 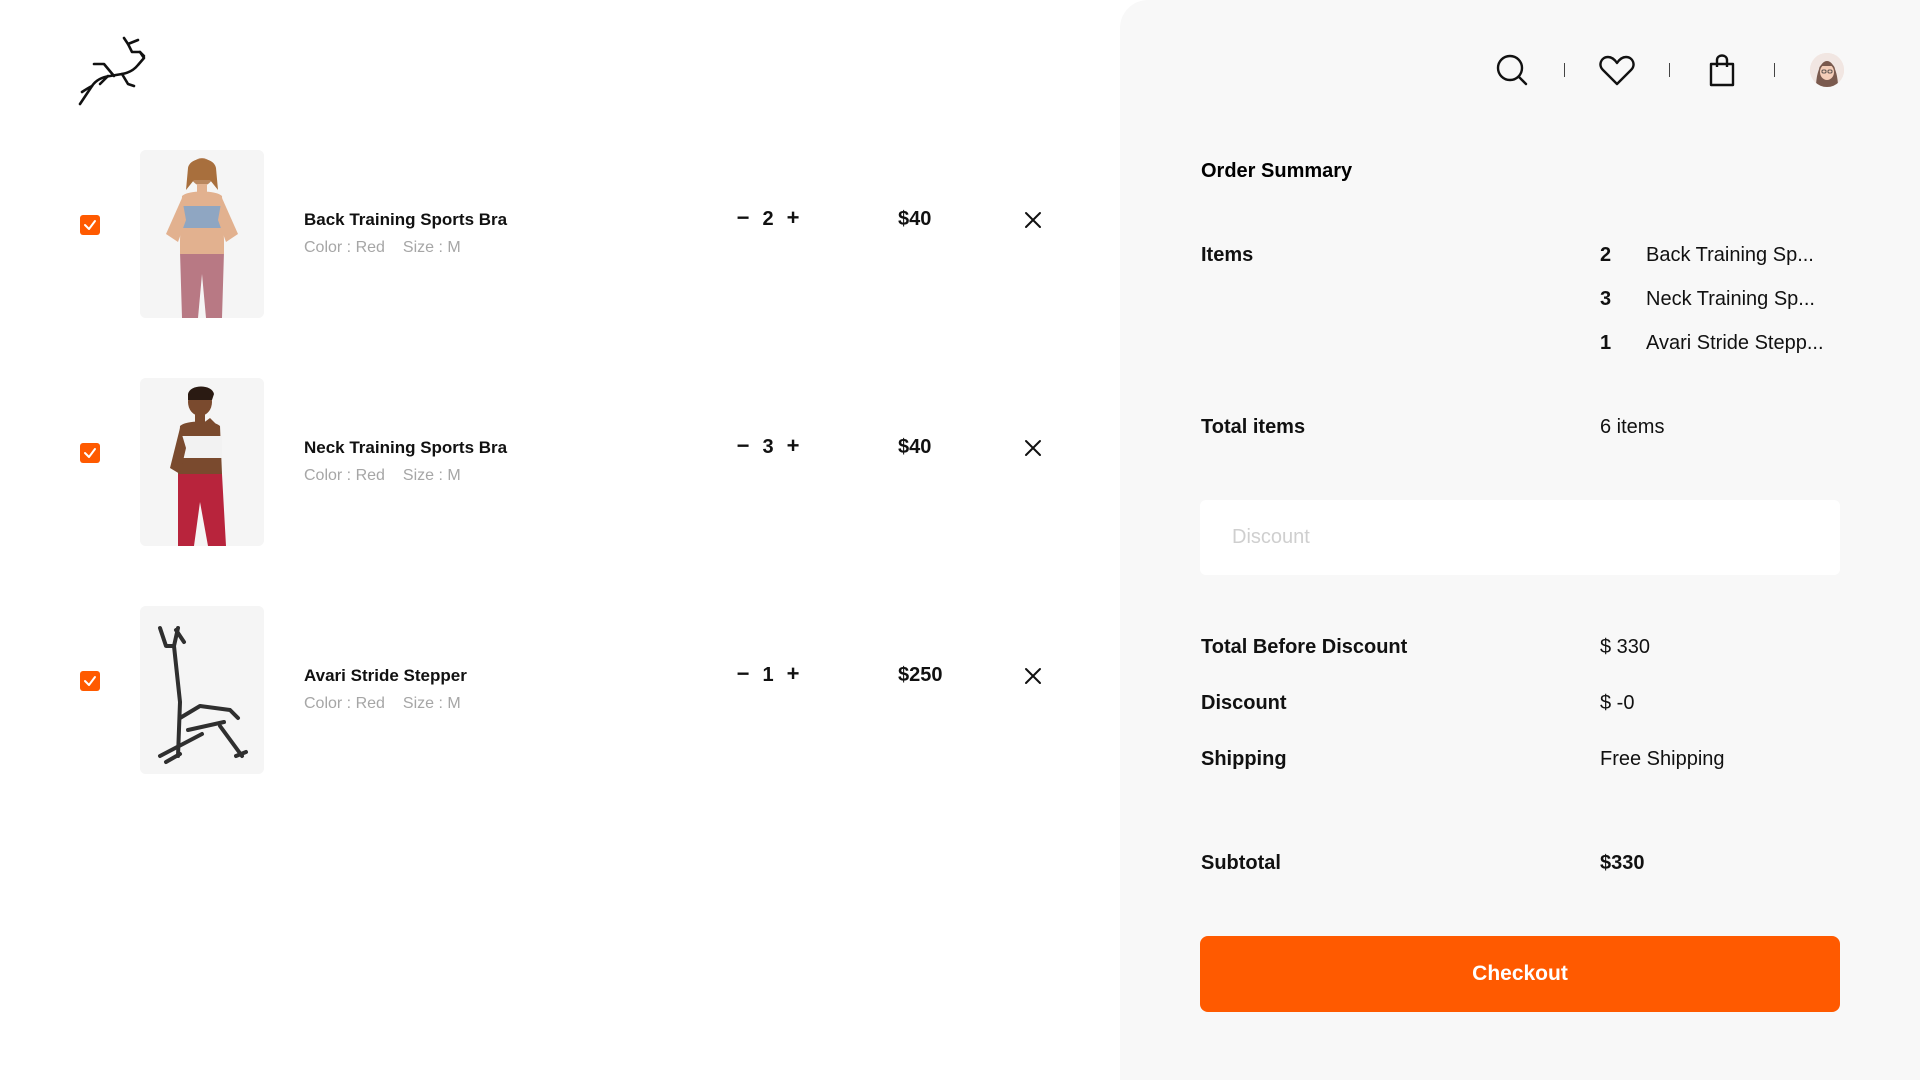 What do you see at coordinates (1277, 171) in the screenshot?
I see `summary-title: Order Summary` at bounding box center [1277, 171].